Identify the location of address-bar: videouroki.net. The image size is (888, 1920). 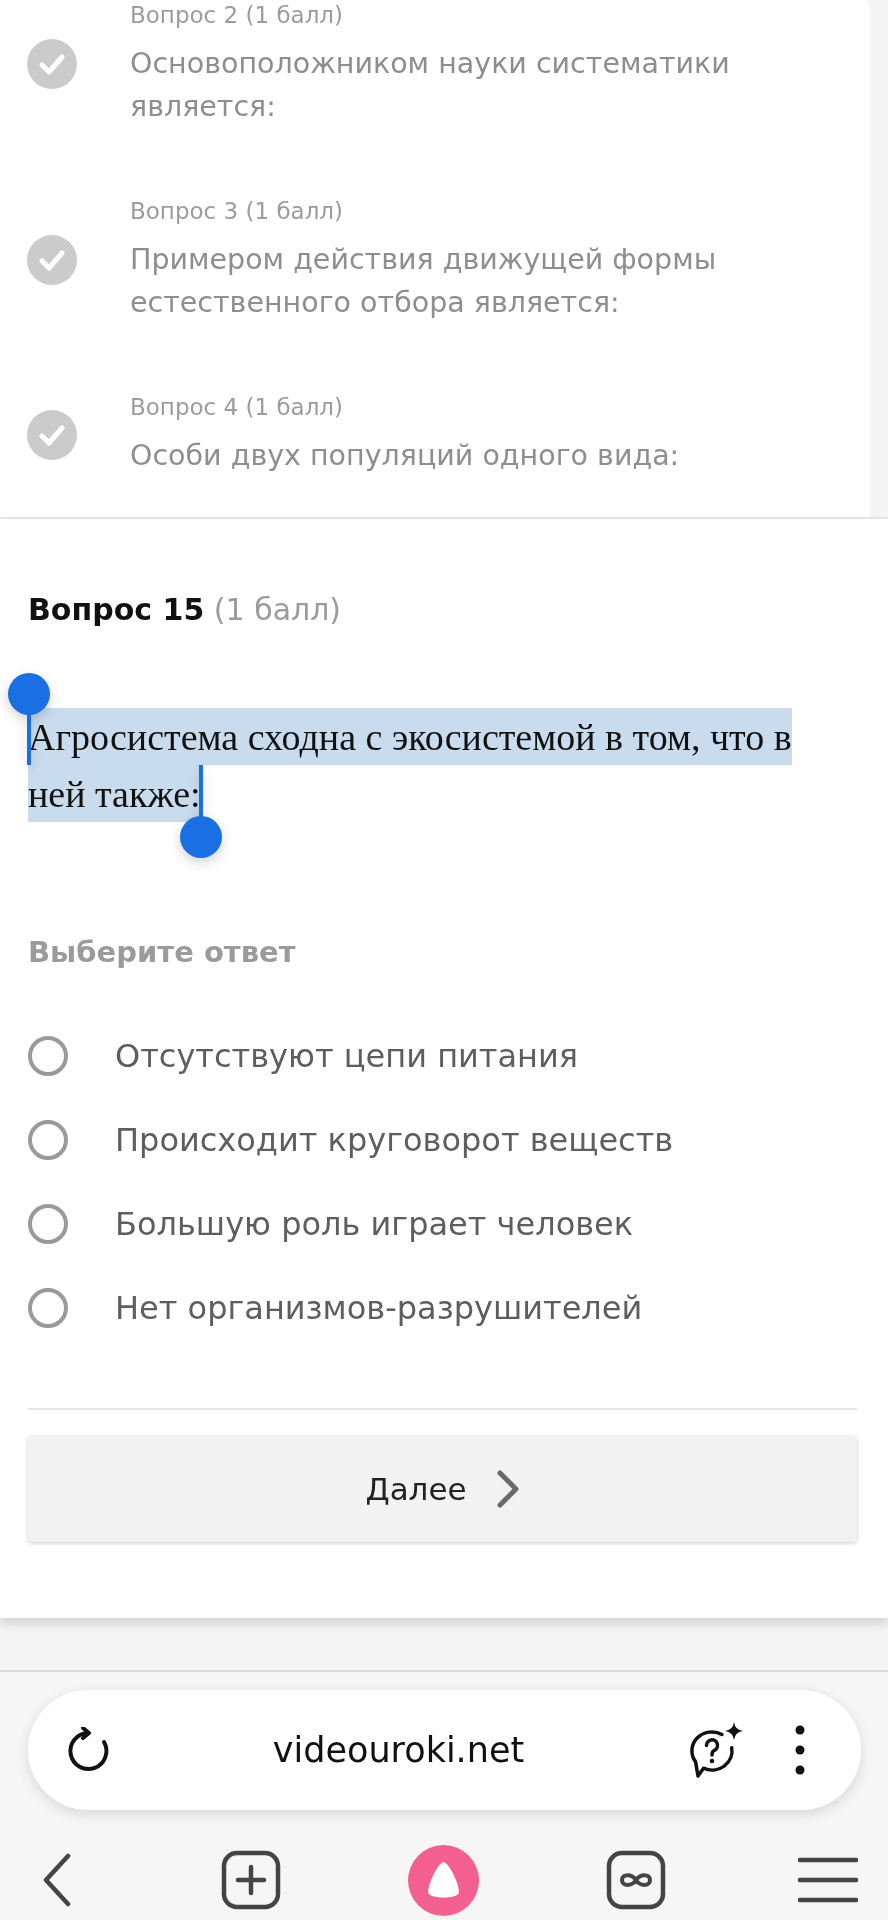
(444, 1750).